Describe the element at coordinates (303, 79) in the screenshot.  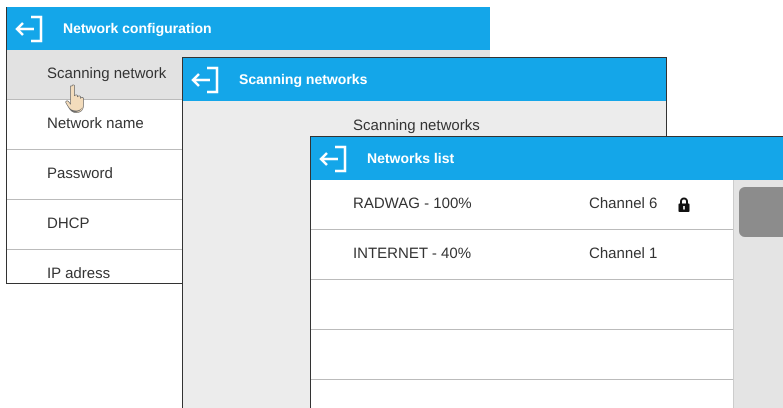
I see `window-title: Scanning networks` at that location.